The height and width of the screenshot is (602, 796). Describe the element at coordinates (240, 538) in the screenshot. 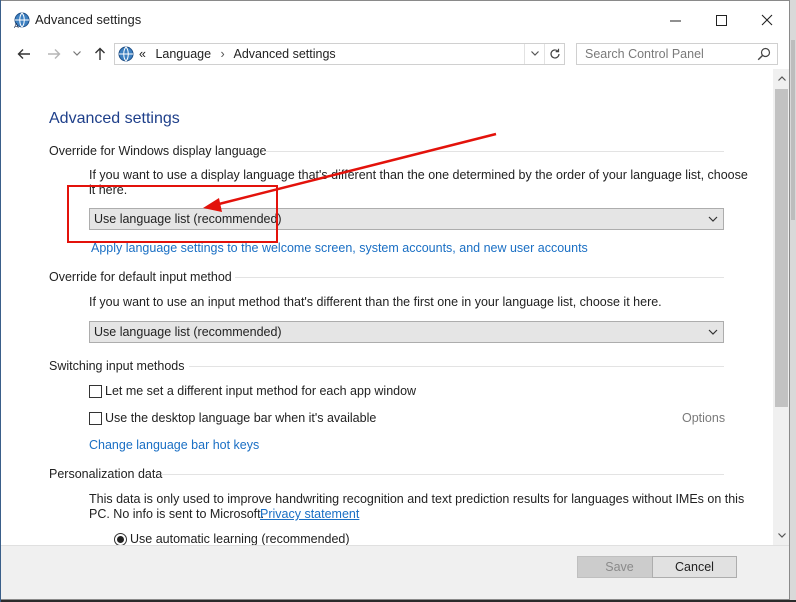

I see `automatic-learning-label: Use automatic learning (recommended)` at that location.